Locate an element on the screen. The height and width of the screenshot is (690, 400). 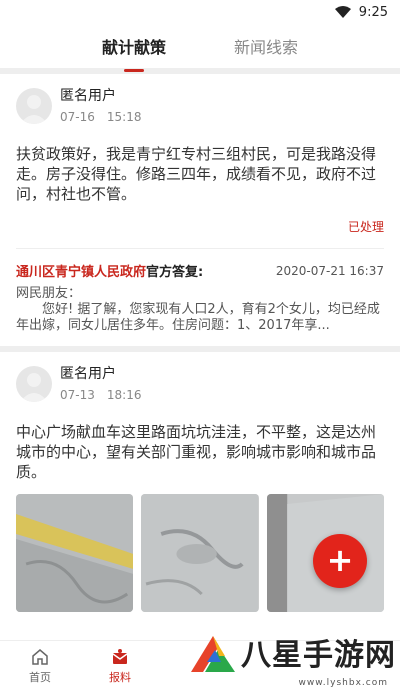
nav-report-label: 报料 is located at coordinates (120, 677).